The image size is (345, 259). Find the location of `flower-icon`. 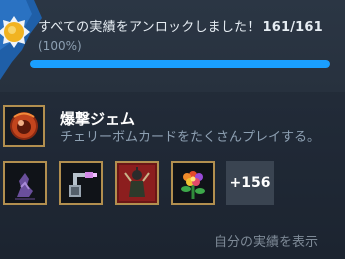

flower-icon is located at coordinates (193, 183).